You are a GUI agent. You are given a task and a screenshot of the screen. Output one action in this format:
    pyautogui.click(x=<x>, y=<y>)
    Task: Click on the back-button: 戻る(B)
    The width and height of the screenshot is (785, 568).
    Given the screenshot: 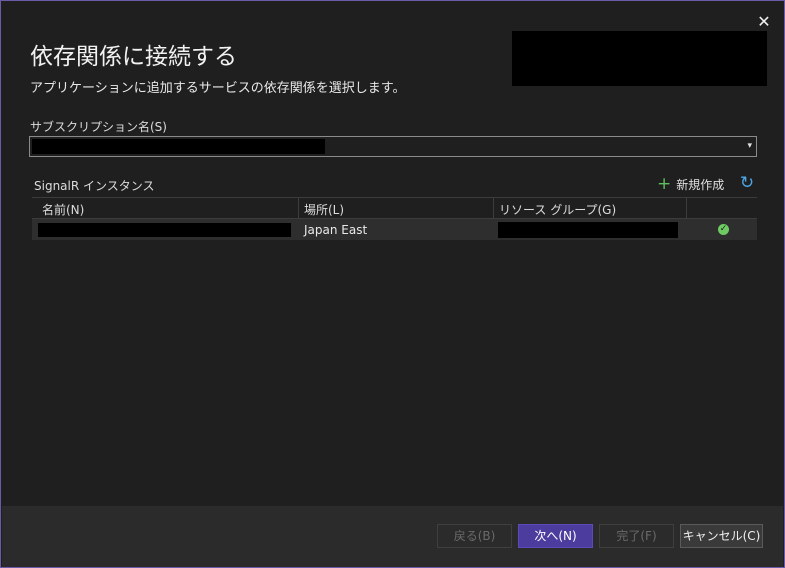 What is the action you would take?
    pyautogui.click(x=474, y=536)
    